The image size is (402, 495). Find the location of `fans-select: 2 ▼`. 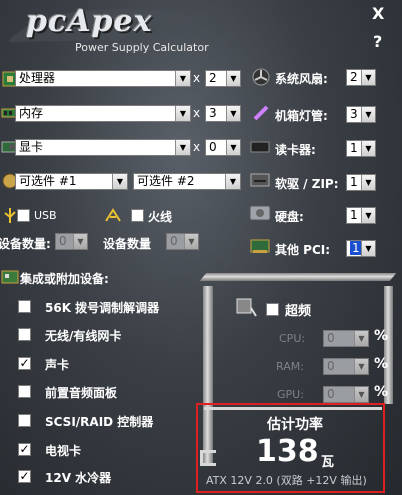

fans-select: 2 ▼ is located at coordinates (361, 77).